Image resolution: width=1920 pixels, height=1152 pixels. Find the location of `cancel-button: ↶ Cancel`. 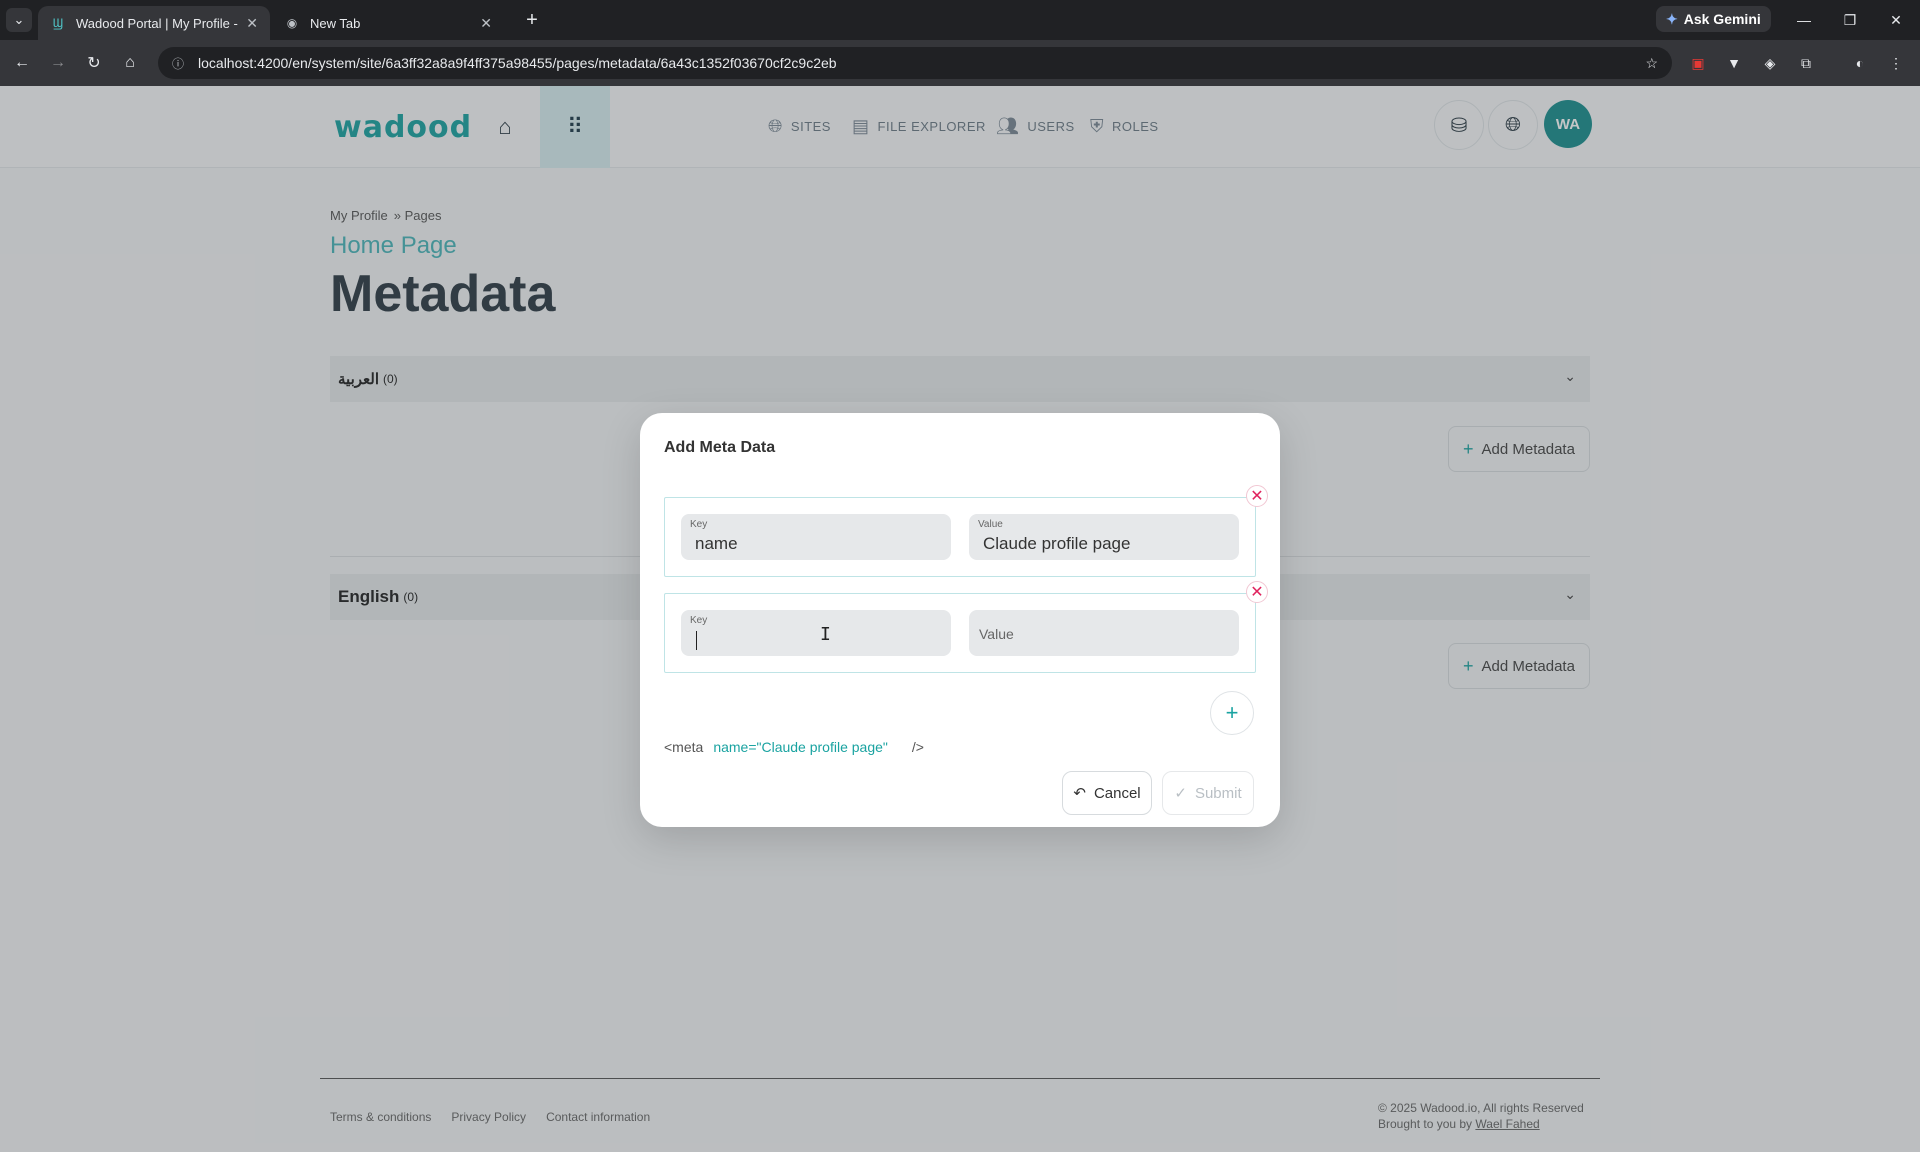

cancel-button: ↶ Cancel is located at coordinates (1107, 793).